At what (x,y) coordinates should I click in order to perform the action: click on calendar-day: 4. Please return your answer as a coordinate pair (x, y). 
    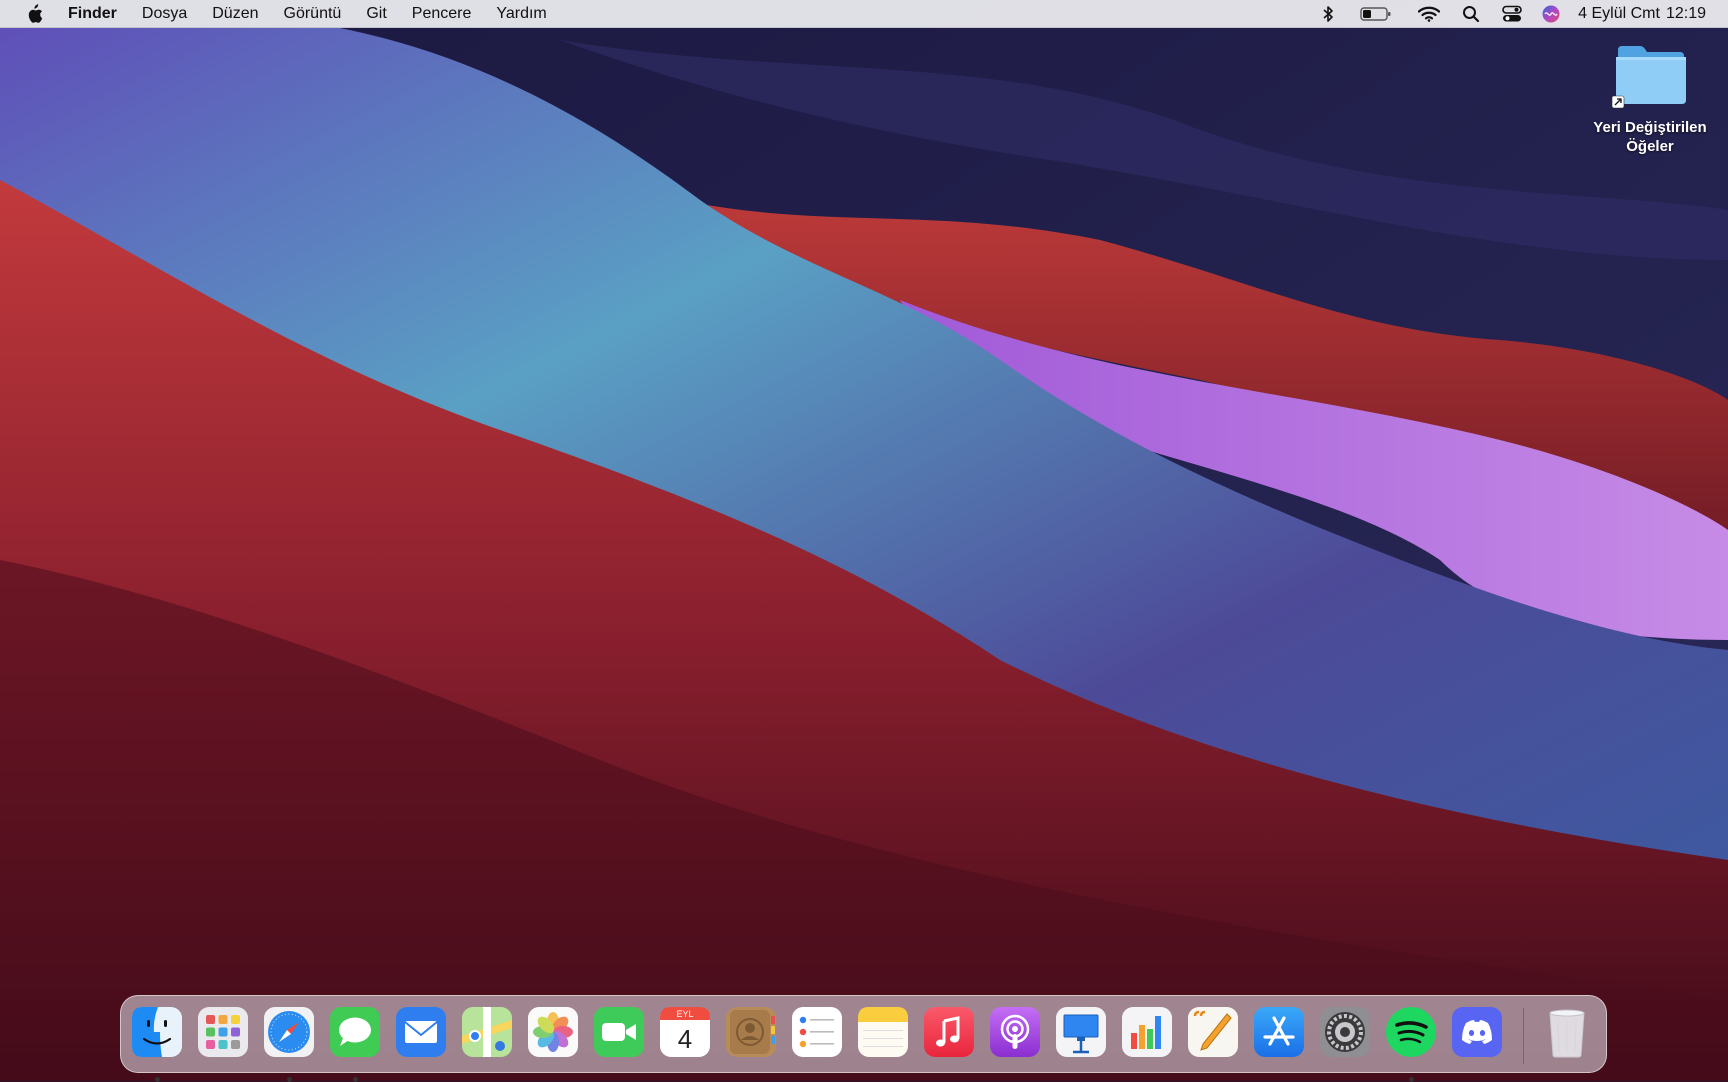
    Looking at the image, I should click on (685, 1039).